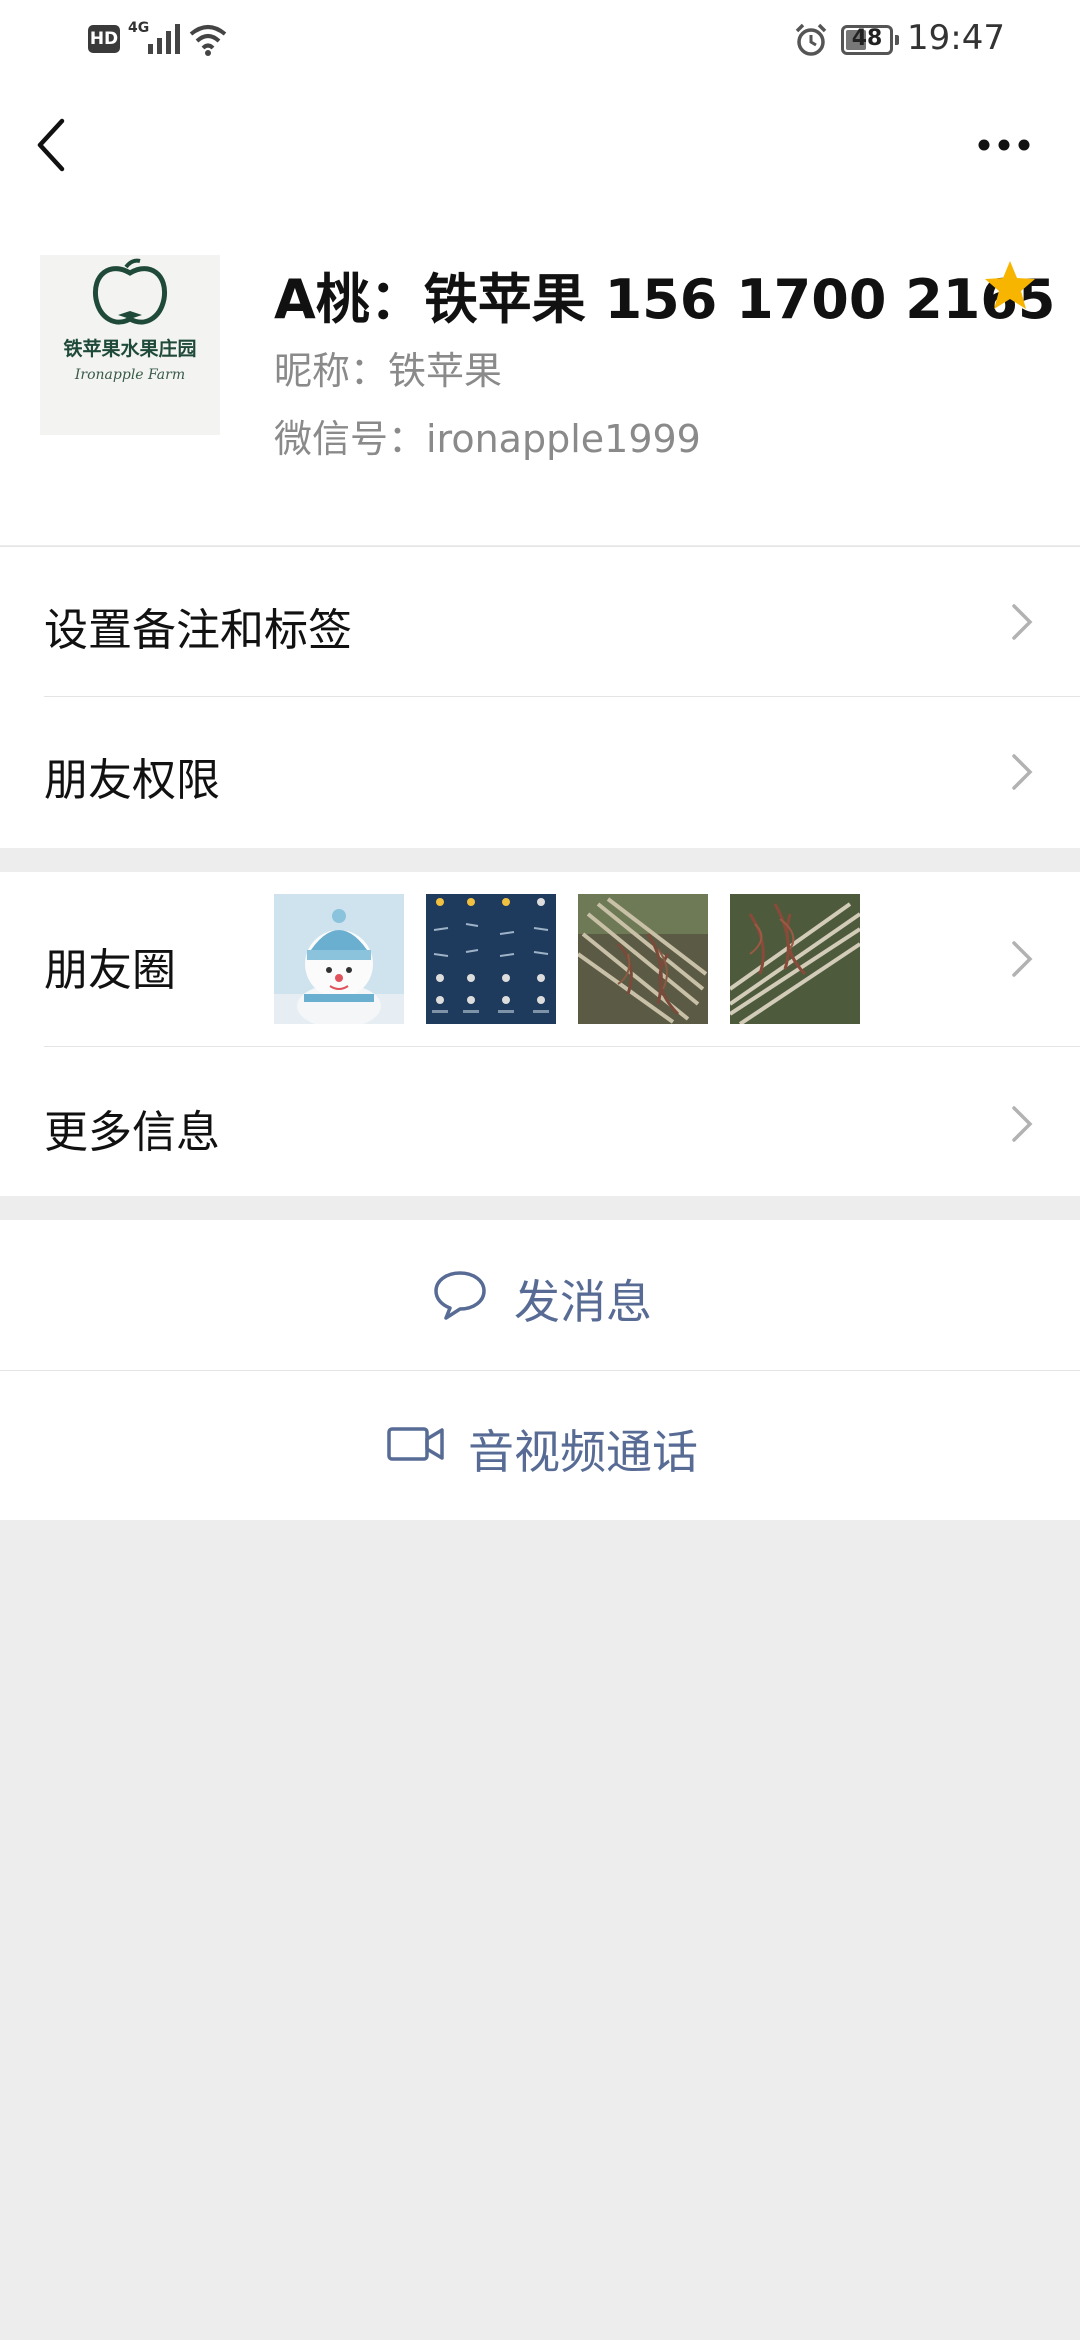  What do you see at coordinates (50, 145) in the screenshot?
I see `back-button` at bounding box center [50, 145].